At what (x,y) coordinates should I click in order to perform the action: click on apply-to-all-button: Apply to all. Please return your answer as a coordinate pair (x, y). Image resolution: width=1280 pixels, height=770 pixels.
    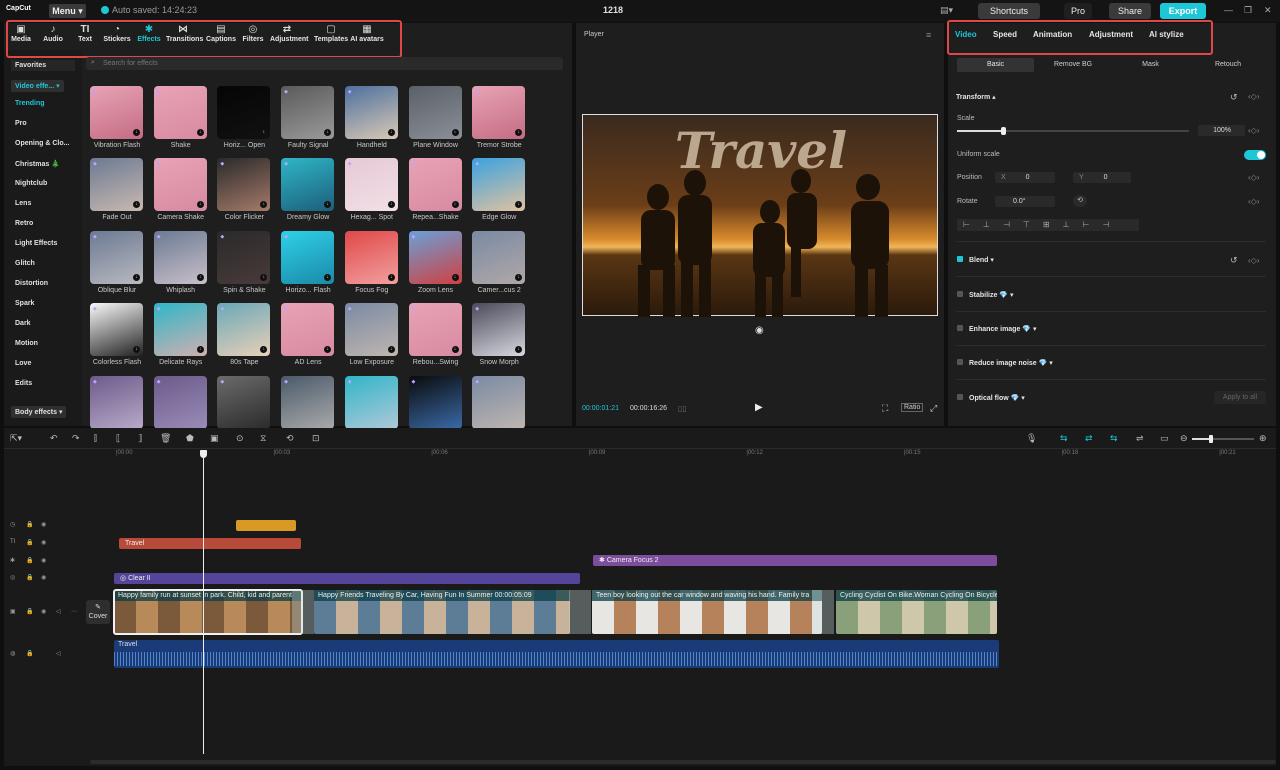
    Looking at the image, I should click on (1240, 397).